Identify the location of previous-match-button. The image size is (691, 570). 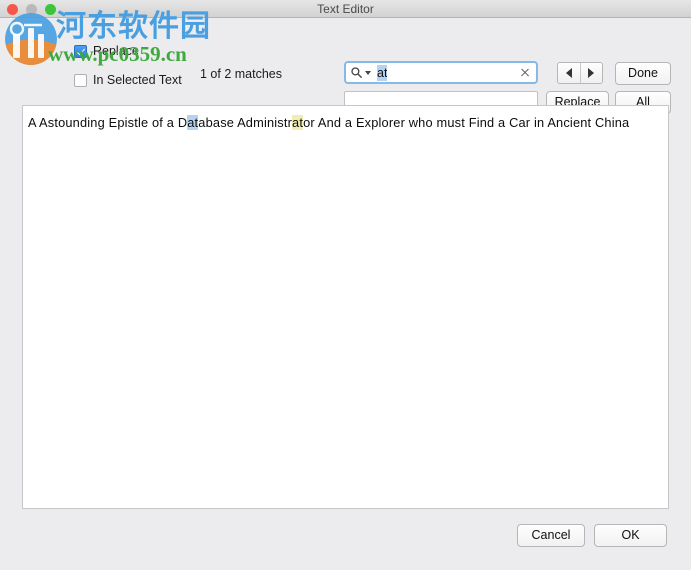
(569, 73).